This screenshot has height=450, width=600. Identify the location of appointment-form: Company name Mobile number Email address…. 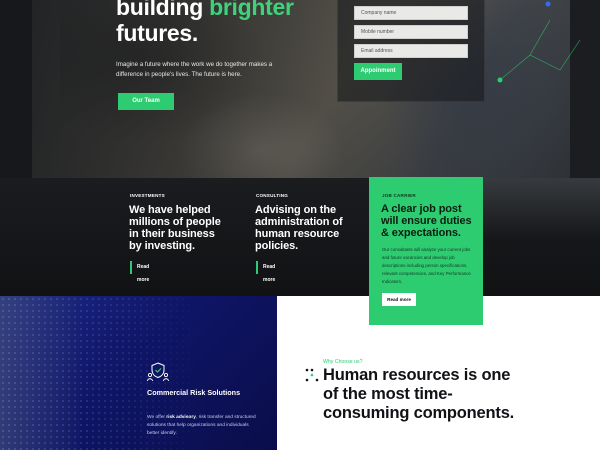
(411, 51).